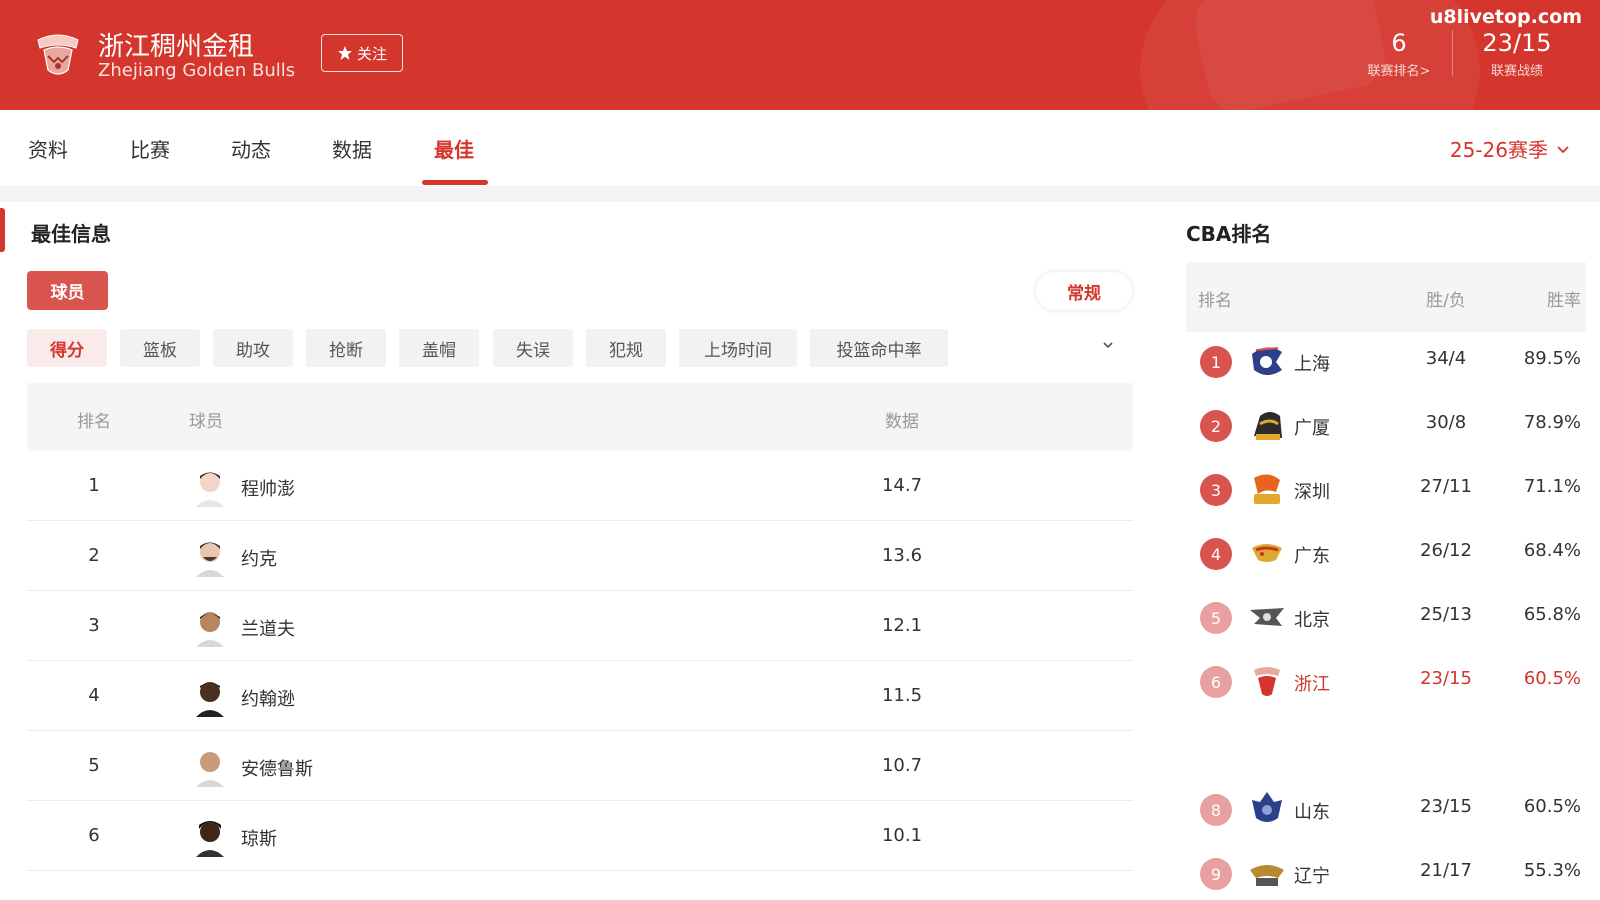 This screenshot has height=900, width=1600. Describe the element at coordinates (67, 348) in the screenshot. I see `category-points: 得分` at that location.